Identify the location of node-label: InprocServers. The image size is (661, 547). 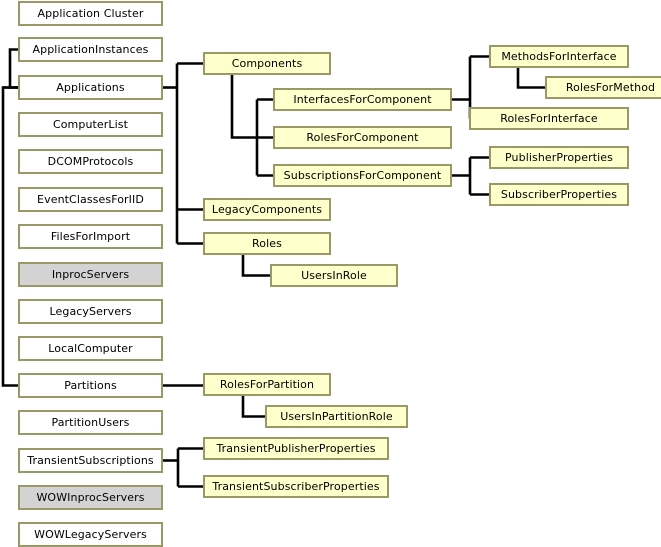
(90, 274).